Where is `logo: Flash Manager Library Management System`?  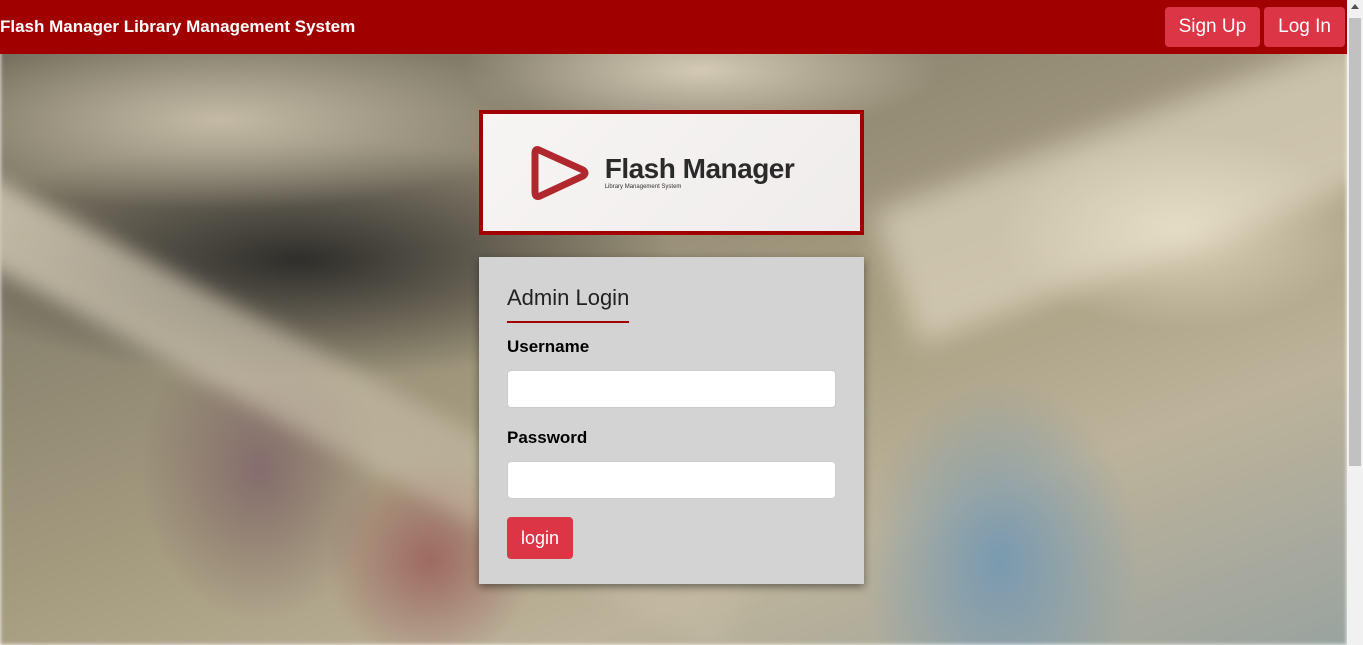 logo: Flash Manager Library Management System is located at coordinates (662, 173).